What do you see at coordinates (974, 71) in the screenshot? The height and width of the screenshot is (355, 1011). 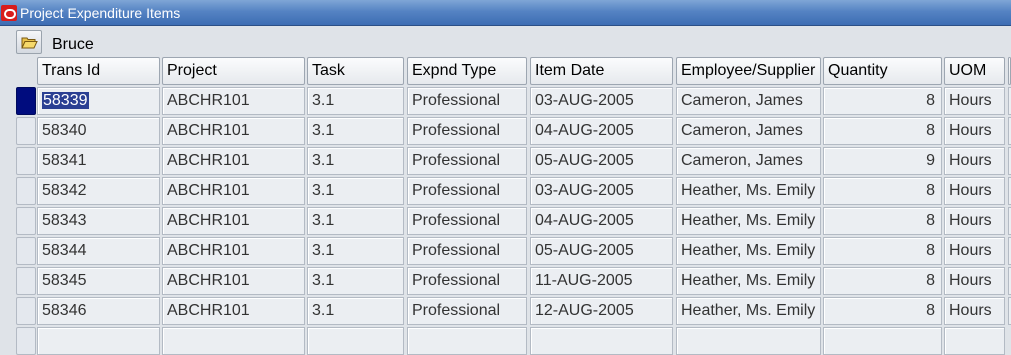 I see `column-header-uom: UOM` at bounding box center [974, 71].